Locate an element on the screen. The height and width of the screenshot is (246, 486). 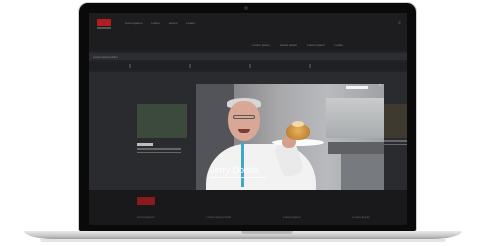
main-nav: Lorem ipsum Lorem Lorem Lorem is located at coordinates (160, 23).